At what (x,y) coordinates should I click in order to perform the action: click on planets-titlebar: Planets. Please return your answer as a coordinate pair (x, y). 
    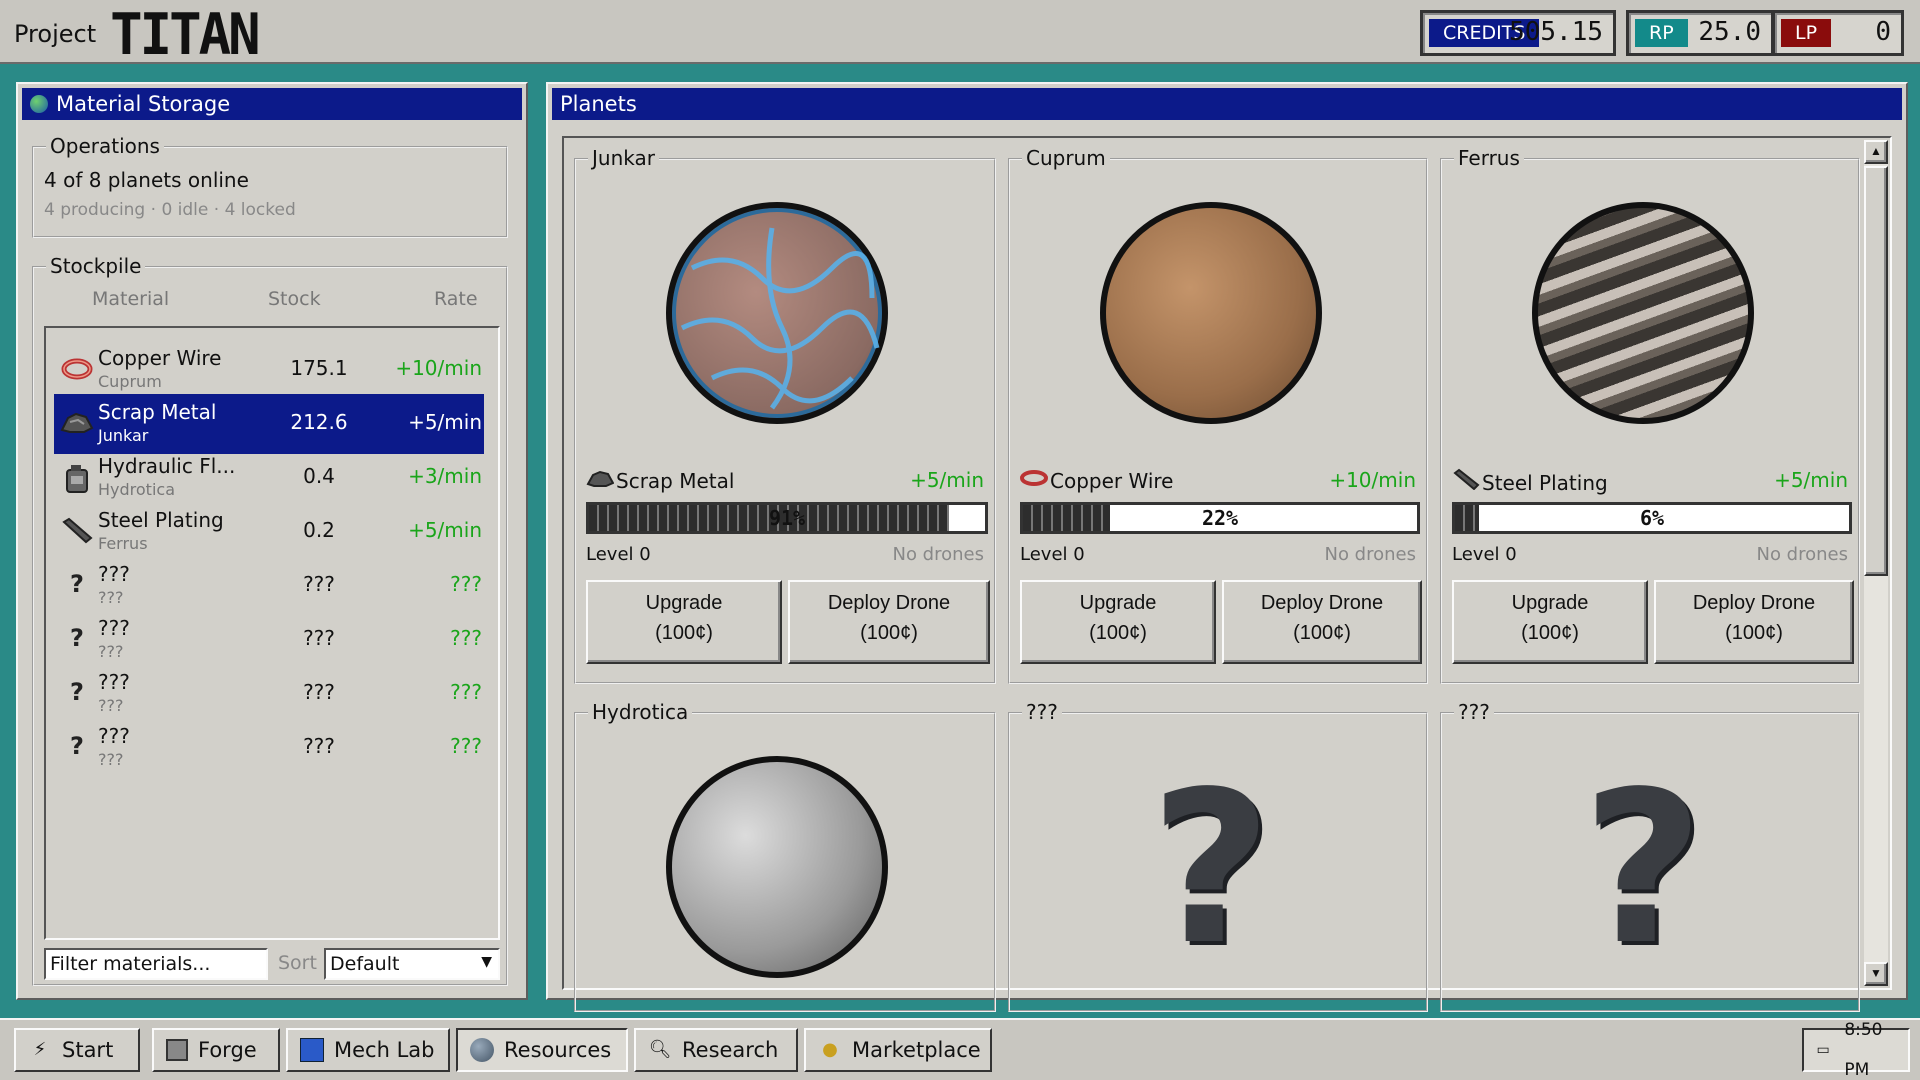
    Looking at the image, I should click on (1227, 104).